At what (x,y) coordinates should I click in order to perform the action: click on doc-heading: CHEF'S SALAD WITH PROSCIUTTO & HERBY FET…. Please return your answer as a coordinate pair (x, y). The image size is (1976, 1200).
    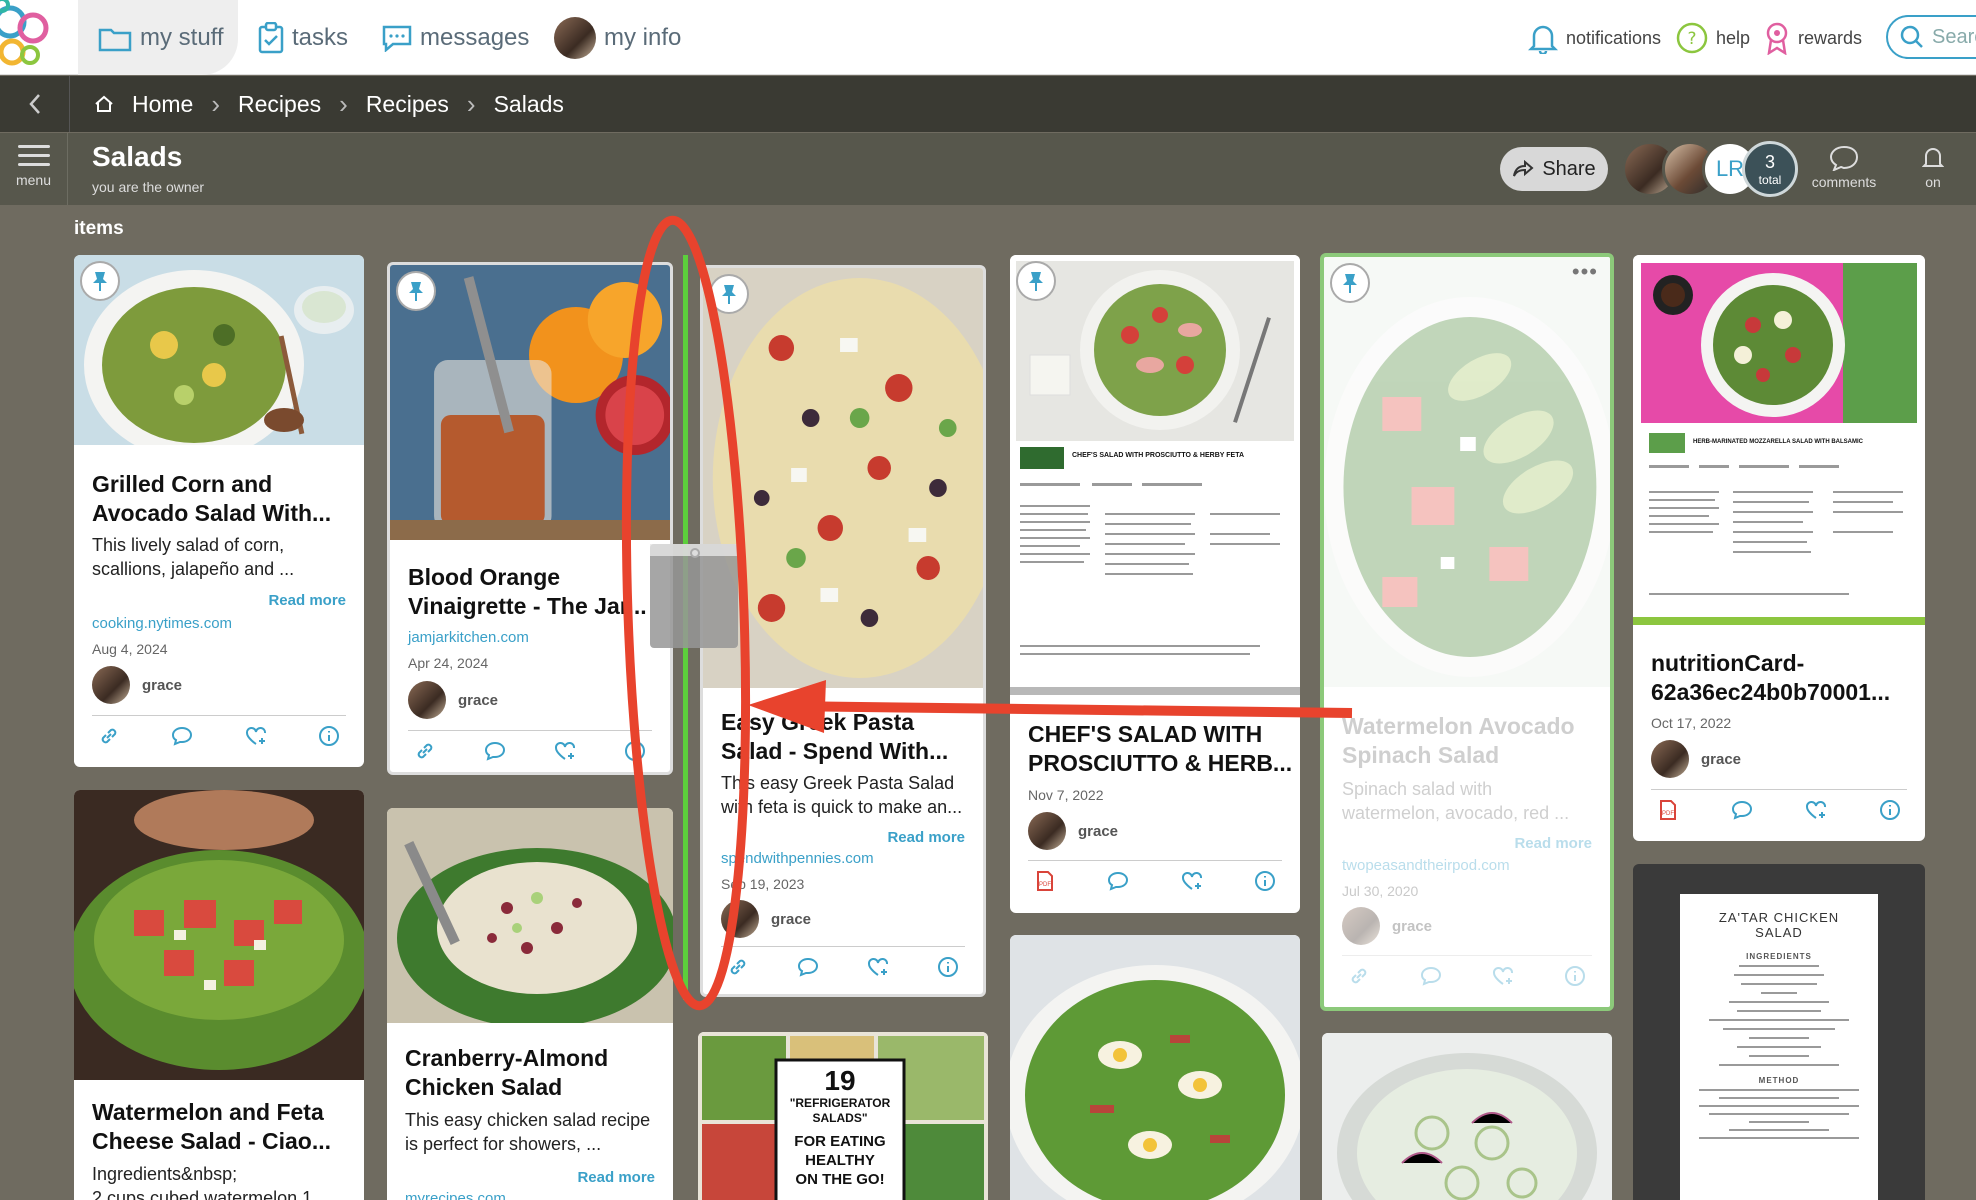
    Looking at the image, I should click on (1158, 455).